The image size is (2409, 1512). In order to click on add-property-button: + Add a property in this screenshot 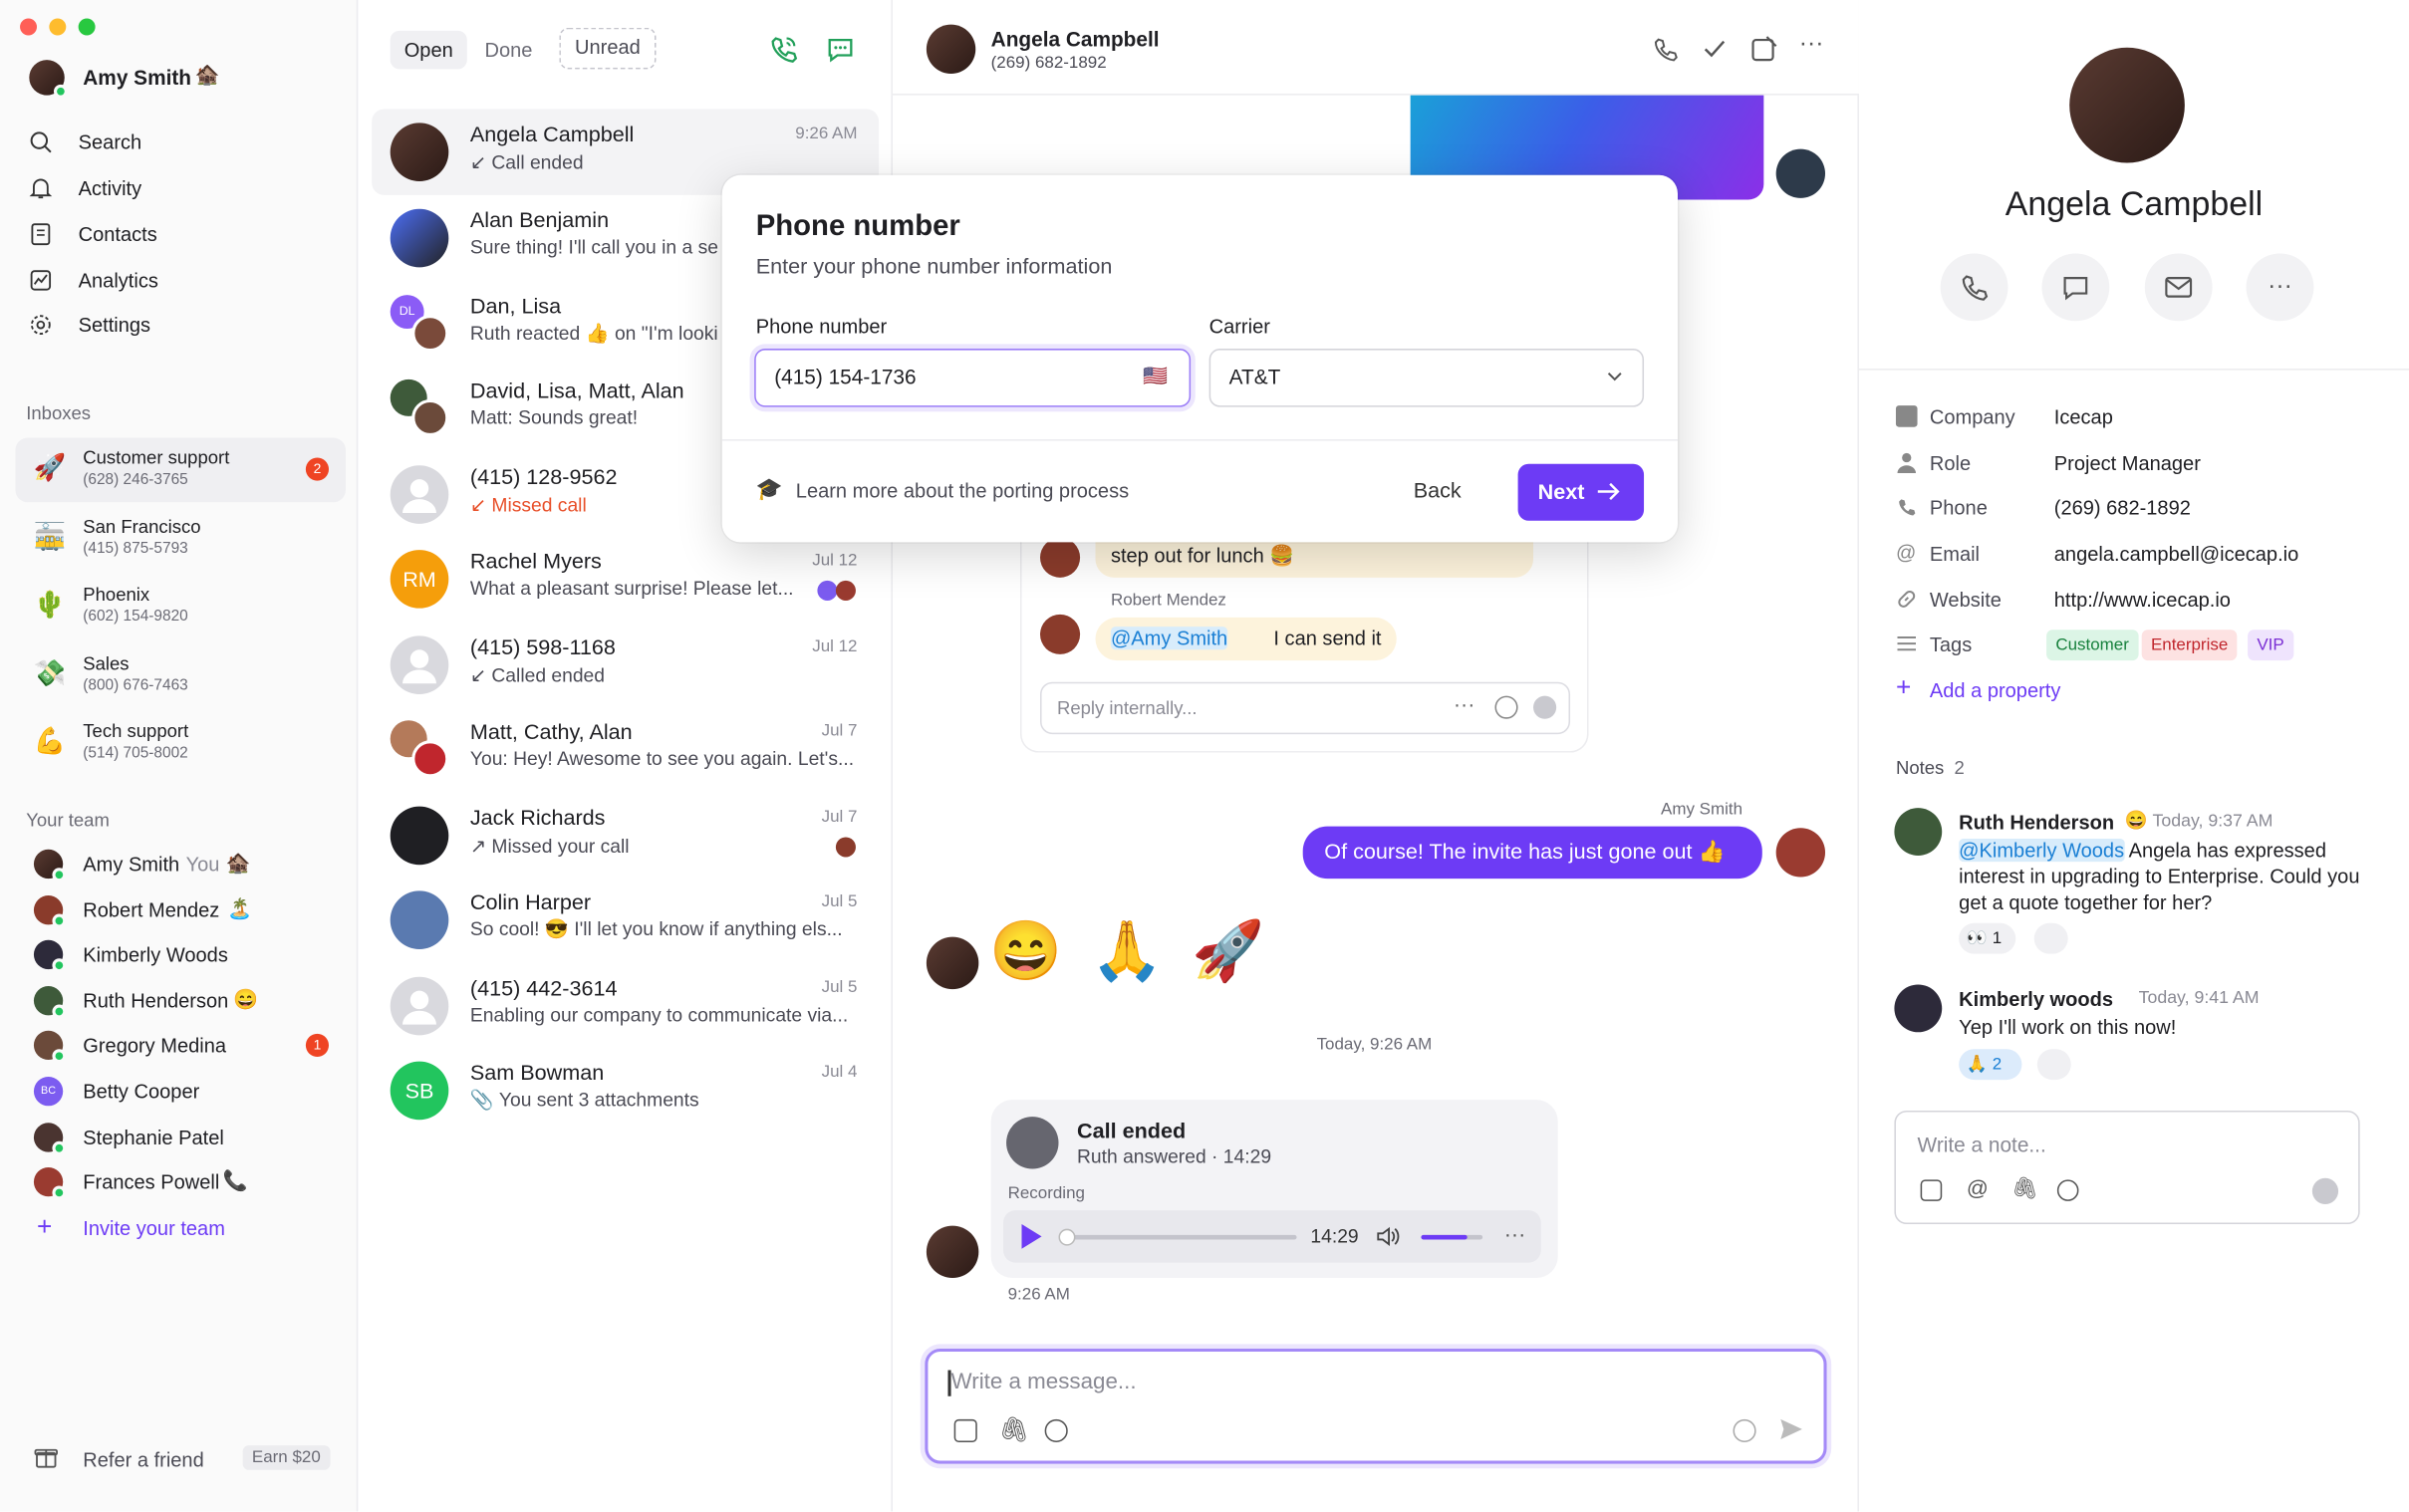, I will do `click(2141, 689)`.